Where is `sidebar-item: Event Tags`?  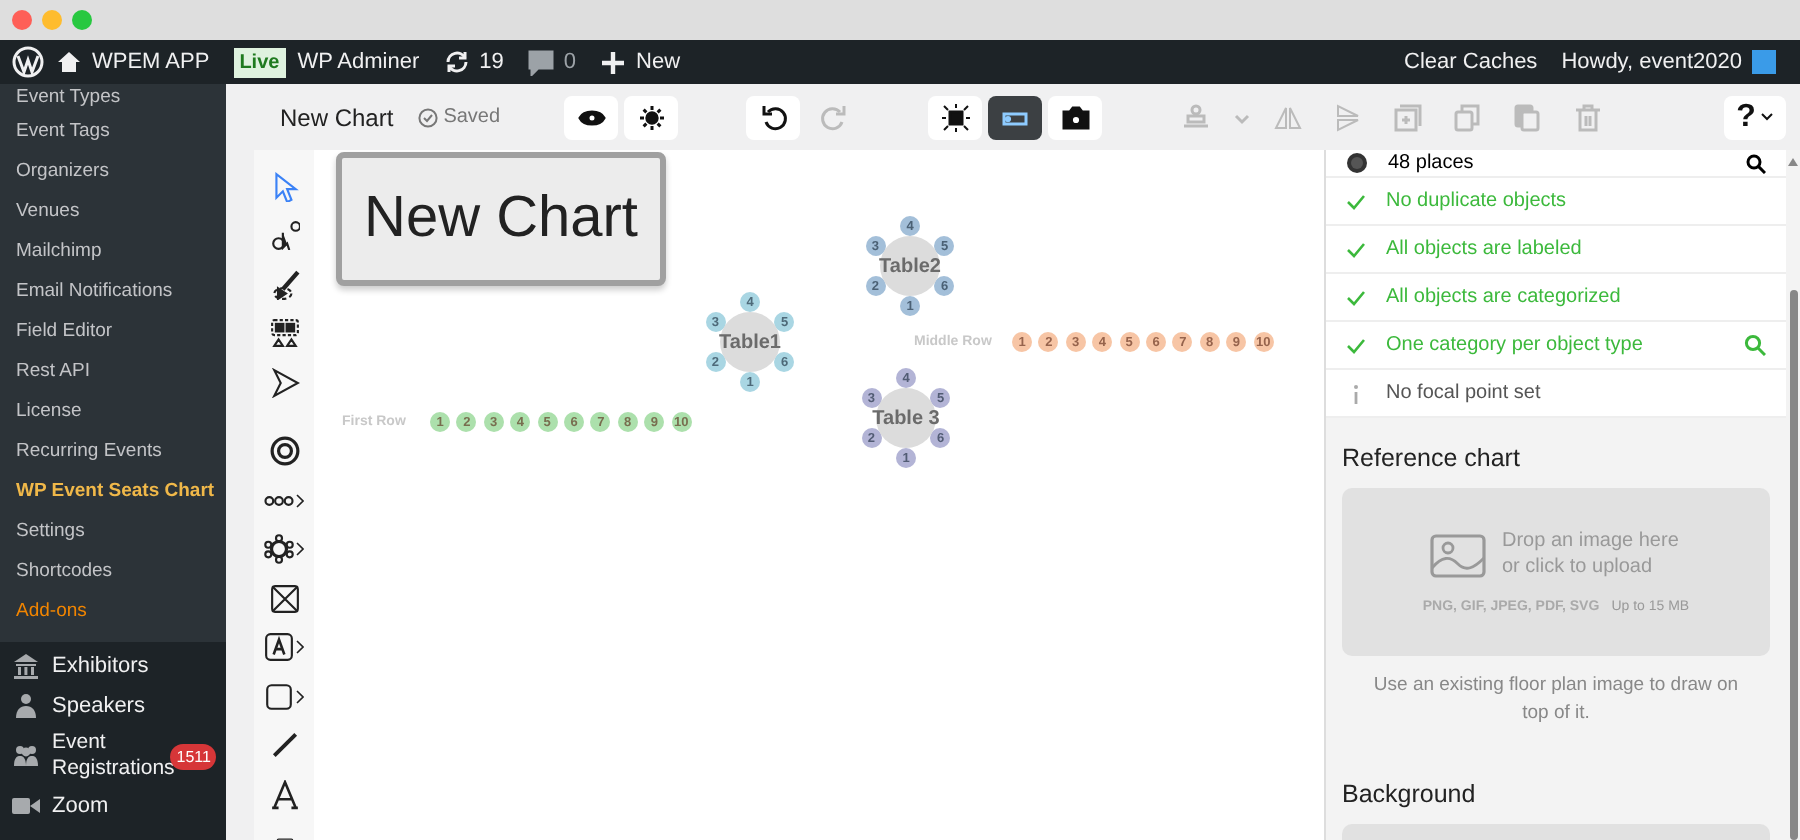 sidebar-item: Event Tags is located at coordinates (113, 132).